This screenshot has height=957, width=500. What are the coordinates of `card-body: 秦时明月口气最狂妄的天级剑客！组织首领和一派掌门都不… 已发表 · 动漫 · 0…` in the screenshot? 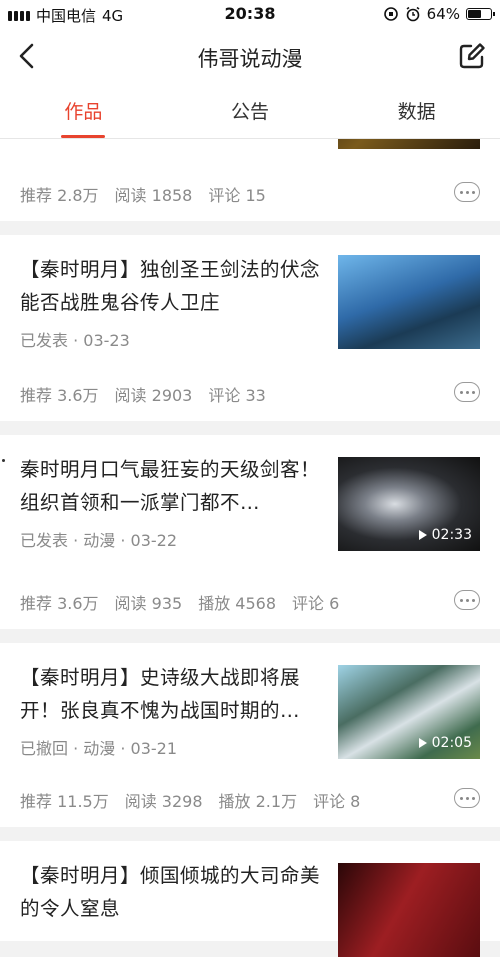 It's located at (250, 505).